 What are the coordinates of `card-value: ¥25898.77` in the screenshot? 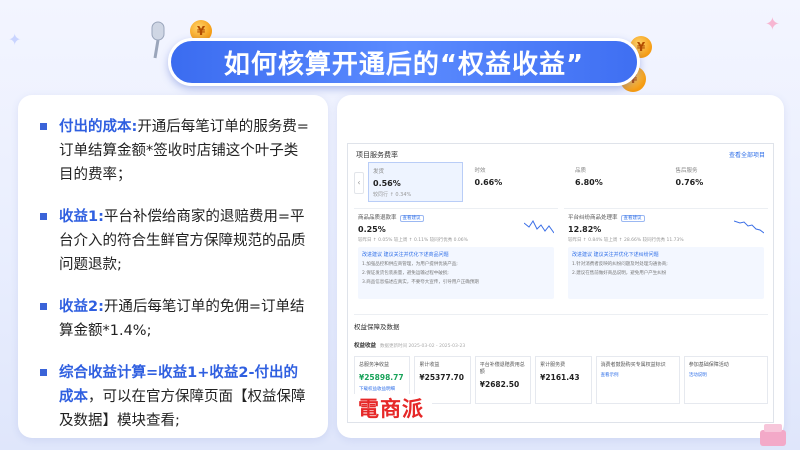 It's located at (381, 377).